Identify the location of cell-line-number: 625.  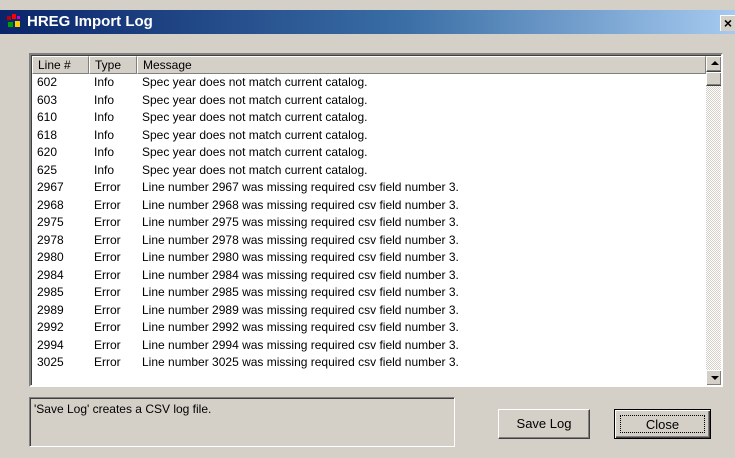
(47, 169).